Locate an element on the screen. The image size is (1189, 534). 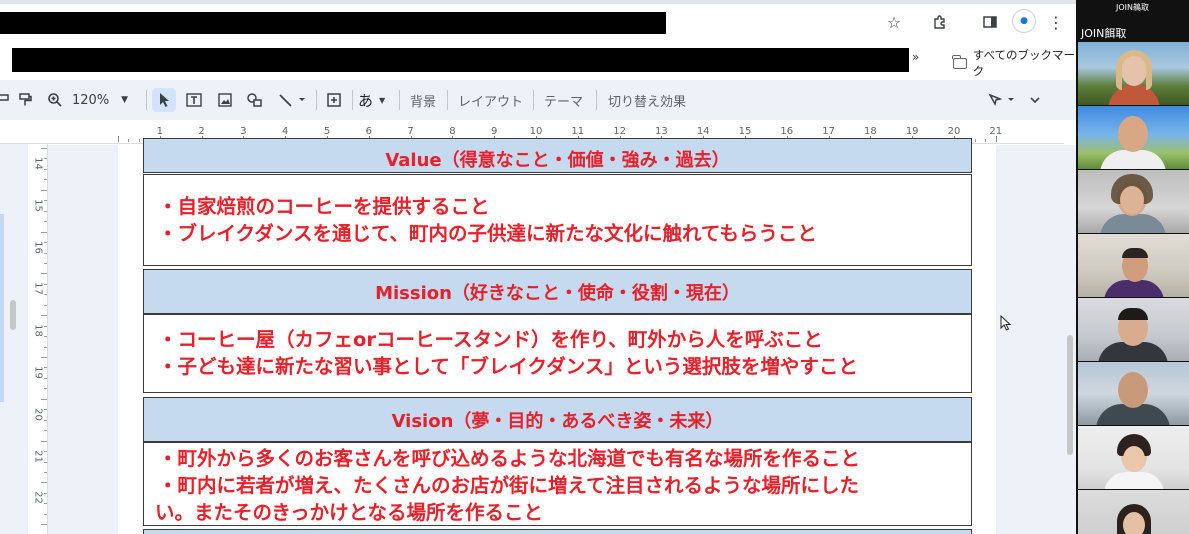
vision-header: Vision（夢・目的・あるべき姿・未来） is located at coordinates (557, 419).